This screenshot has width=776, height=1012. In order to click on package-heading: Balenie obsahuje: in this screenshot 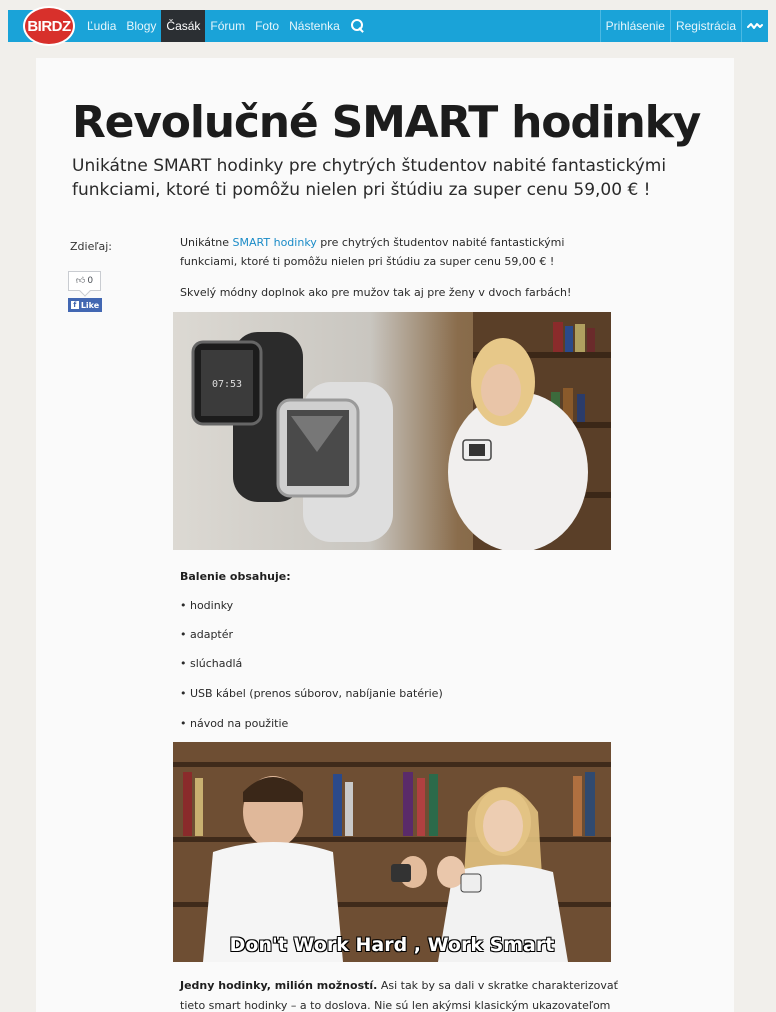, I will do `click(235, 576)`.